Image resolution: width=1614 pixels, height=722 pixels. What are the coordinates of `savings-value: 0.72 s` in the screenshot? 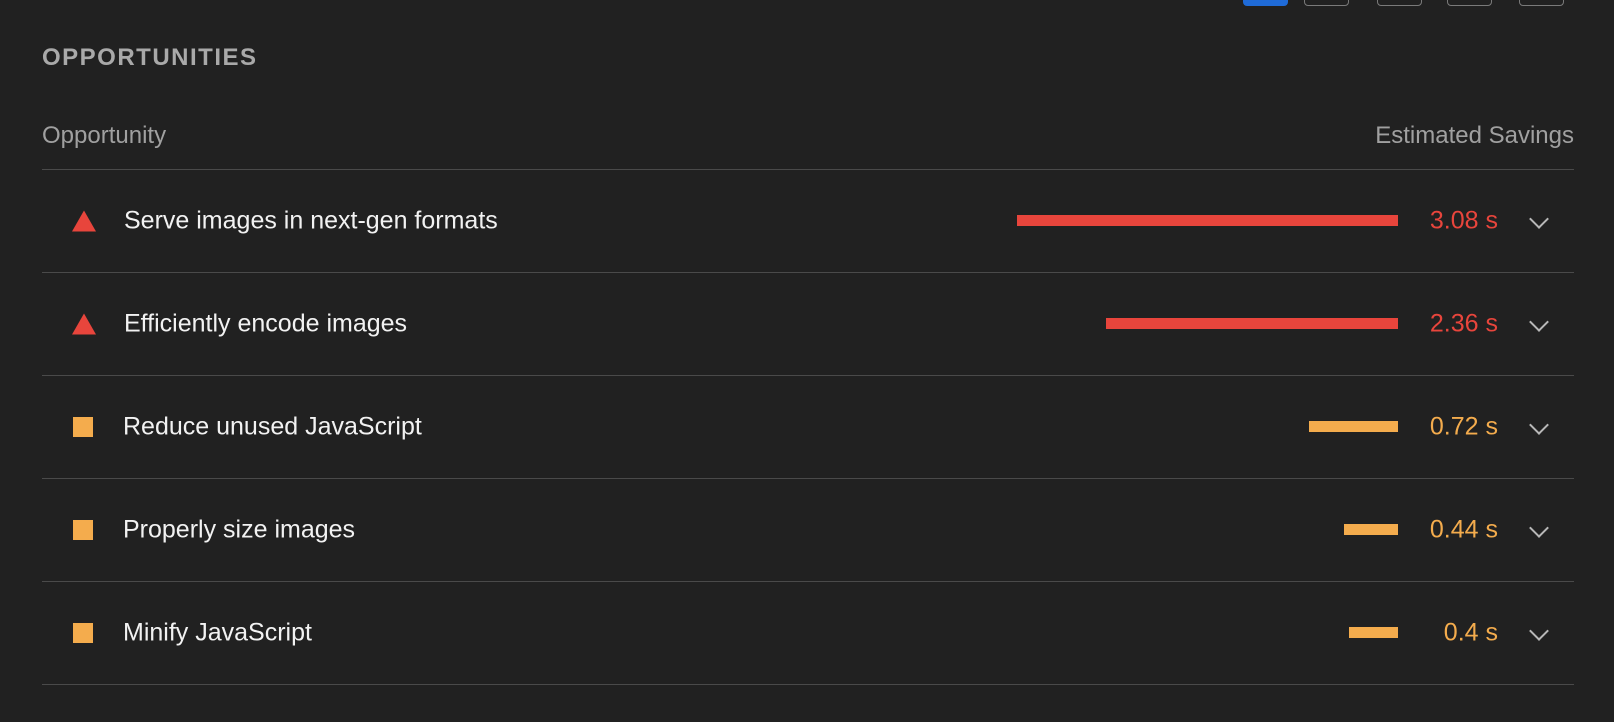 It's located at (1463, 426).